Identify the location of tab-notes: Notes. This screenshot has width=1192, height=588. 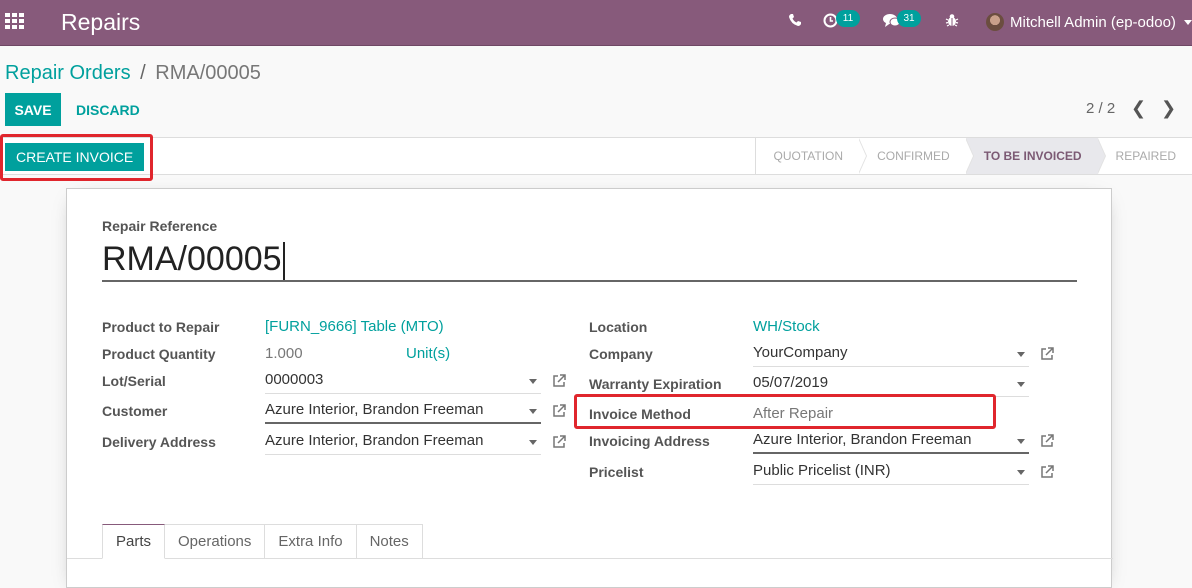
(390, 541).